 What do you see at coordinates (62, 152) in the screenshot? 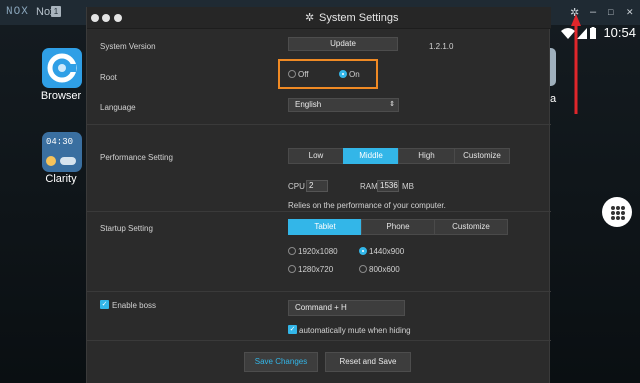
I see `clarity-app-icon: 04:30` at bounding box center [62, 152].